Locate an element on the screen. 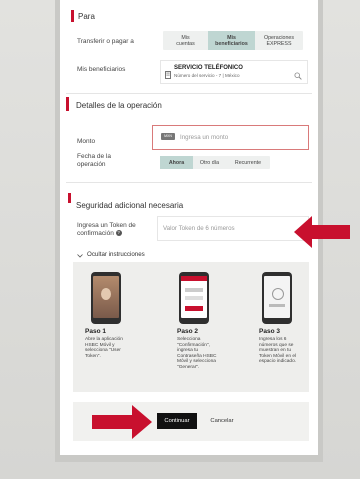 The height and width of the screenshot is (479, 360). option-mis-beneficiarios: Mis beneficiarios is located at coordinates (231, 40).